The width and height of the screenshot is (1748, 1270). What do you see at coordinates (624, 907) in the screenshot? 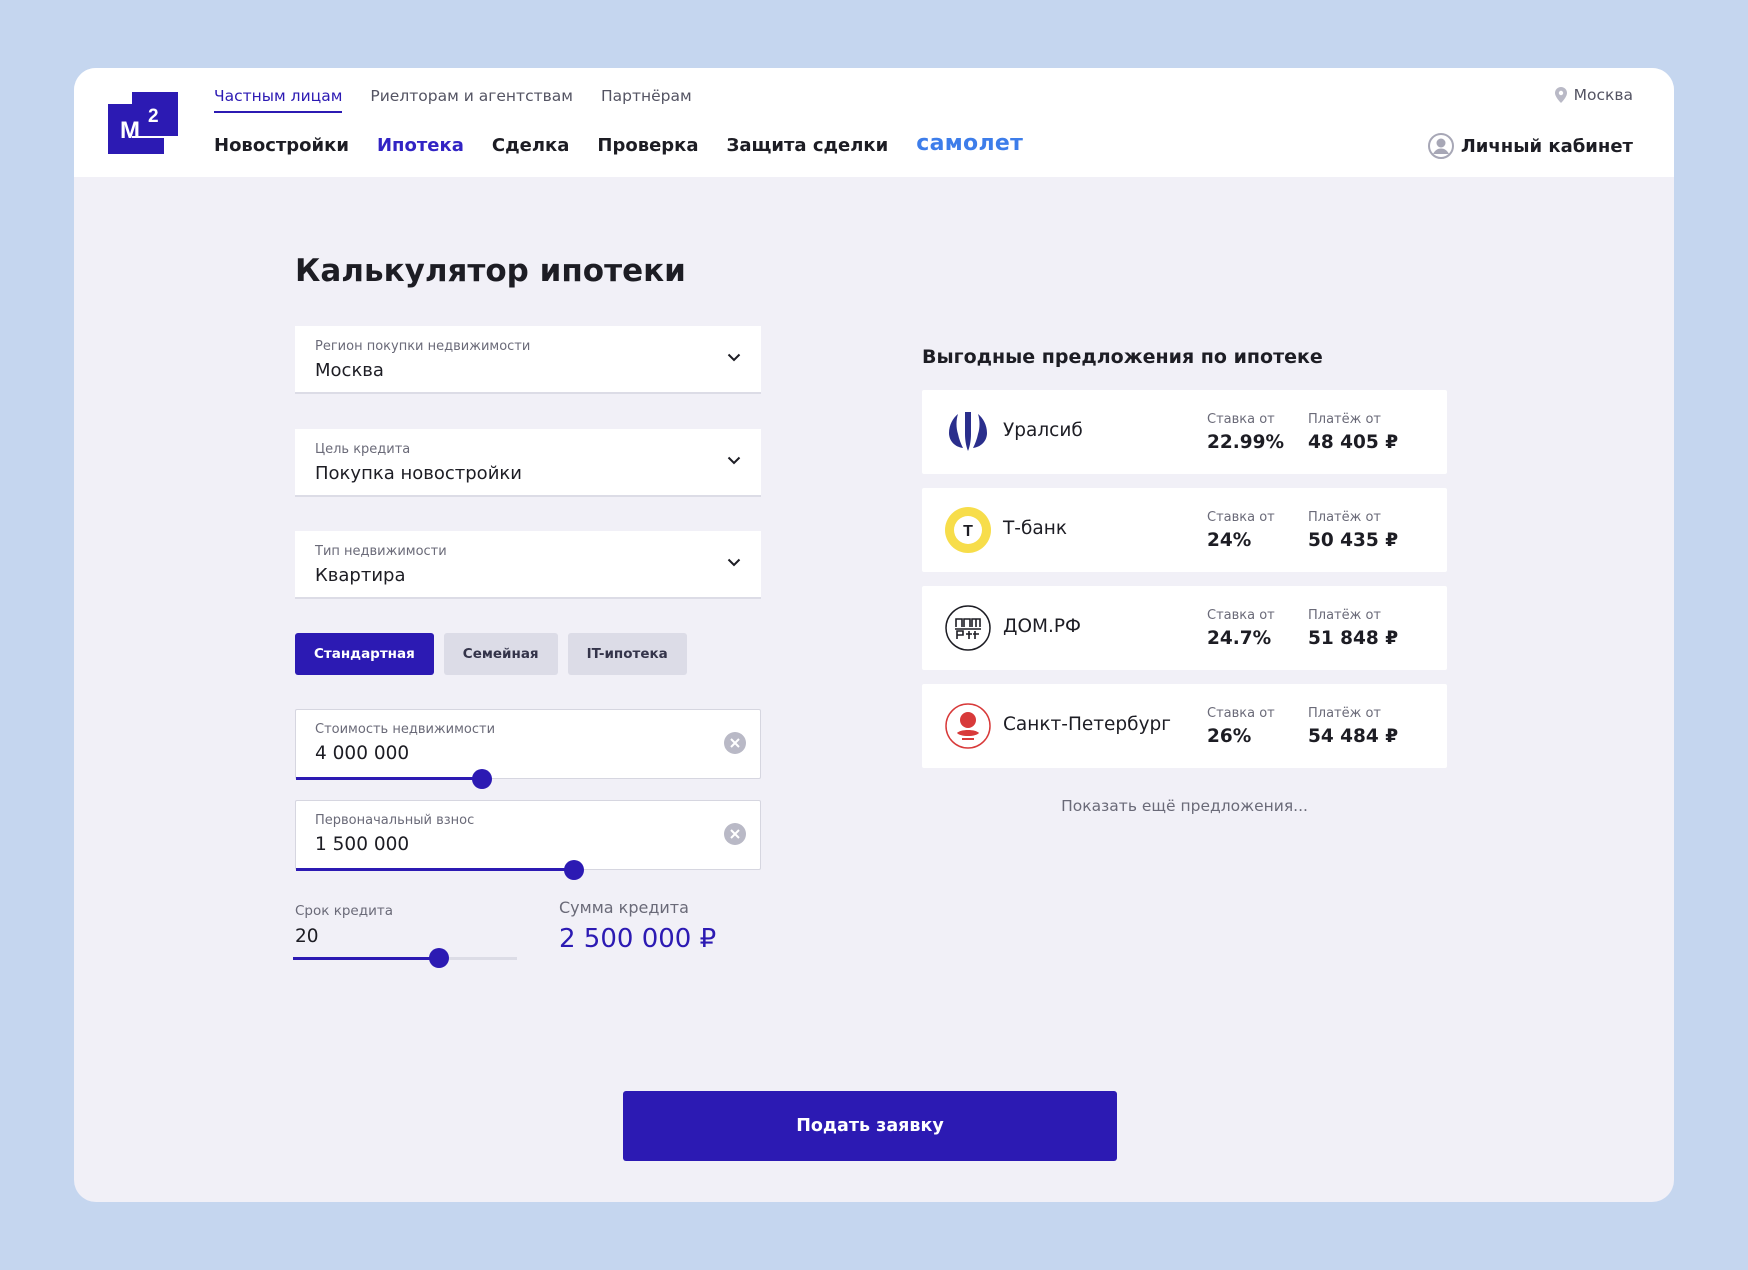
I see `loan-sum-label: Сумма кредита` at bounding box center [624, 907].